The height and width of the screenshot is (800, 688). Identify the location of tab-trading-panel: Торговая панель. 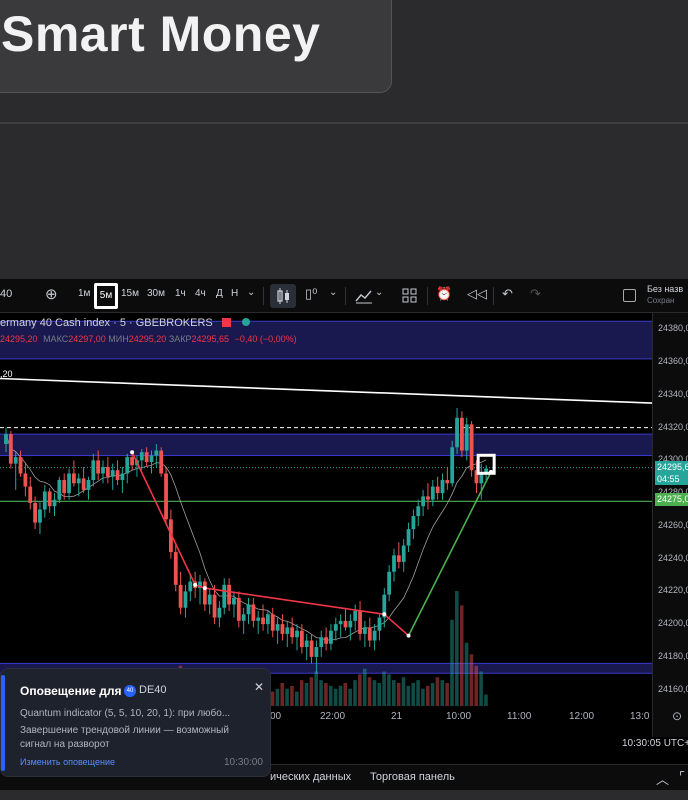
(412, 777).